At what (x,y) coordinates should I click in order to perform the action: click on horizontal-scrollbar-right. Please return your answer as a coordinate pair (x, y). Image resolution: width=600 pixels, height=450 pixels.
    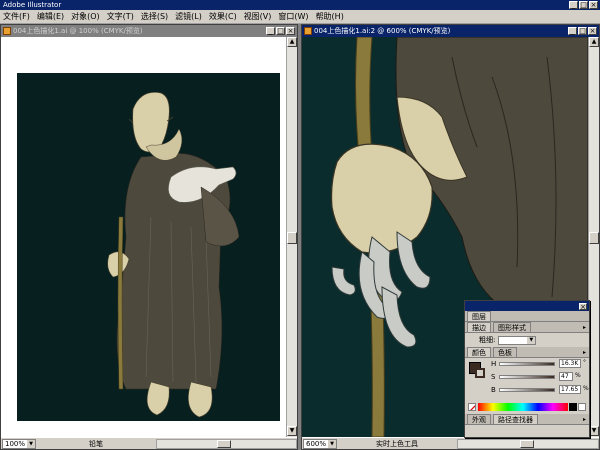
    Looking at the image, I should click on (528, 443).